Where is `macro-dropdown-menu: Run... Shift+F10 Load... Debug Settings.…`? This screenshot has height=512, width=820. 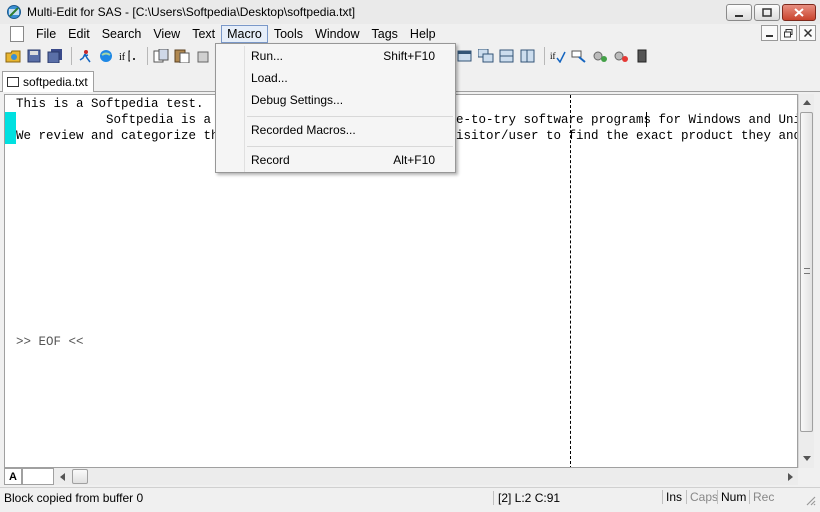
macro-dropdown-menu: Run... Shift+F10 Load... Debug Settings.… is located at coordinates (335, 108).